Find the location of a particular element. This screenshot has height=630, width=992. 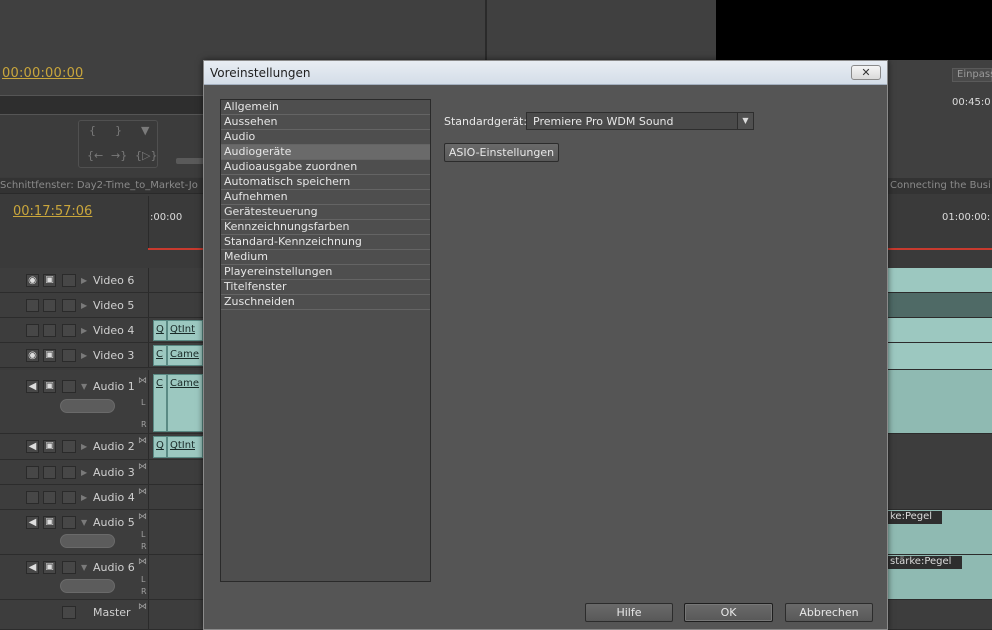

category-item-medium: Medium is located at coordinates (325, 257).